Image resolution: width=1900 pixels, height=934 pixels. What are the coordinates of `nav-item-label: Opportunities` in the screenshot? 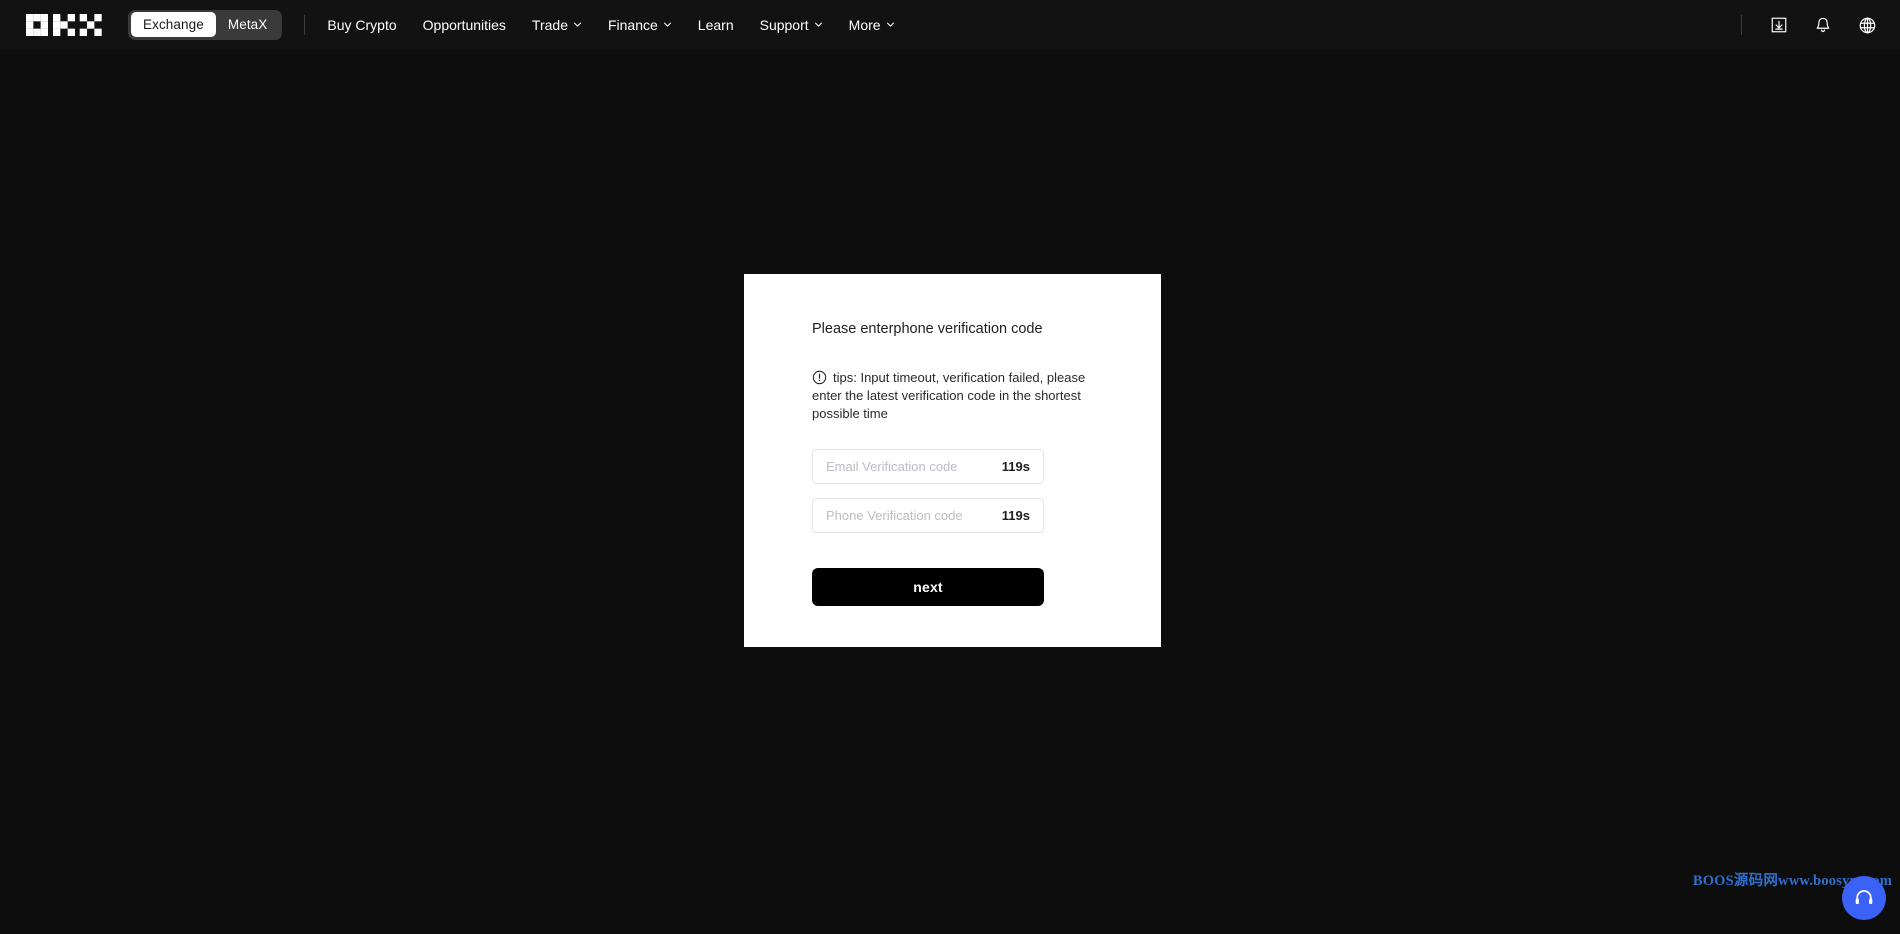 It's located at (464, 24).